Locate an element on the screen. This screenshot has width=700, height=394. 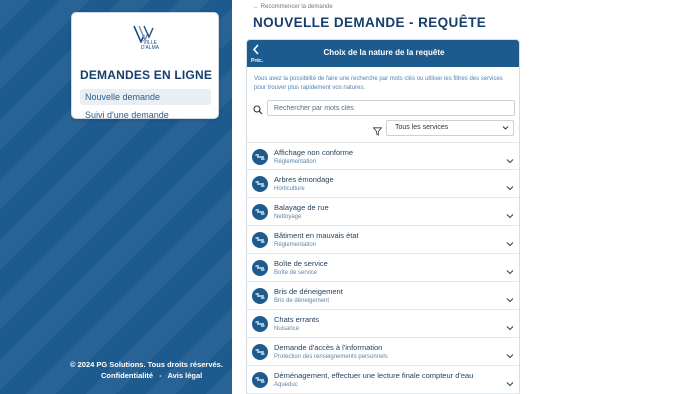
search-input is located at coordinates (391, 108).